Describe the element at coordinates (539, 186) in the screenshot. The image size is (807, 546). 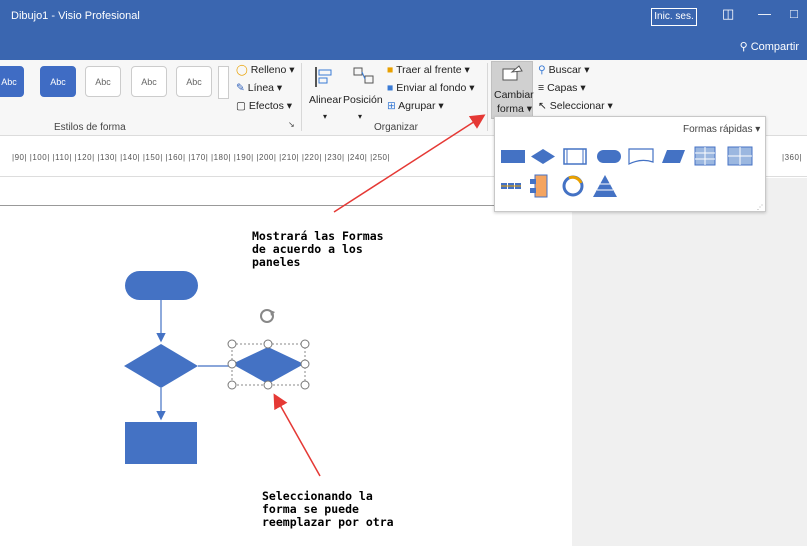
I see `shape-container` at that location.